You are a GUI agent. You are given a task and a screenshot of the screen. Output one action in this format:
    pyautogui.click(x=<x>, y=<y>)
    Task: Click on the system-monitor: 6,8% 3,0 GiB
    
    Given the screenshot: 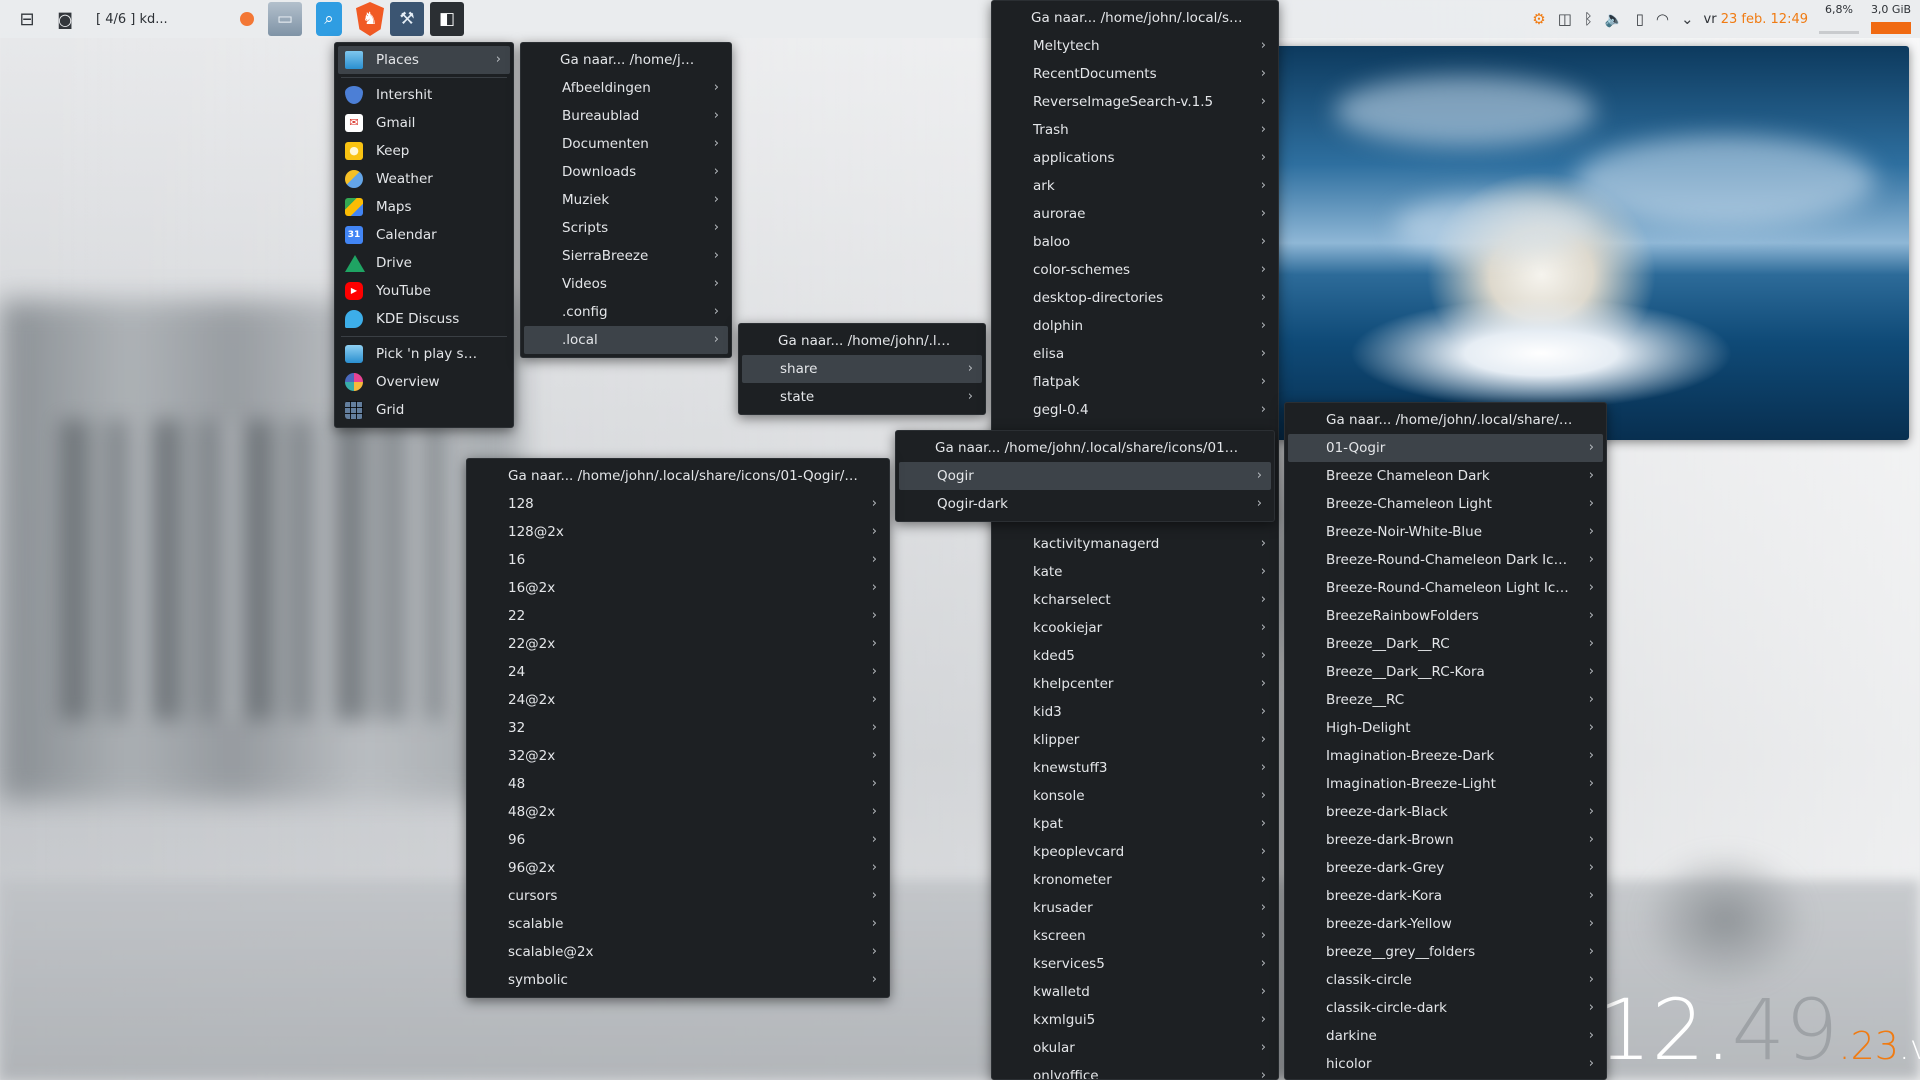 What is the action you would take?
    pyautogui.click(x=1865, y=19)
    